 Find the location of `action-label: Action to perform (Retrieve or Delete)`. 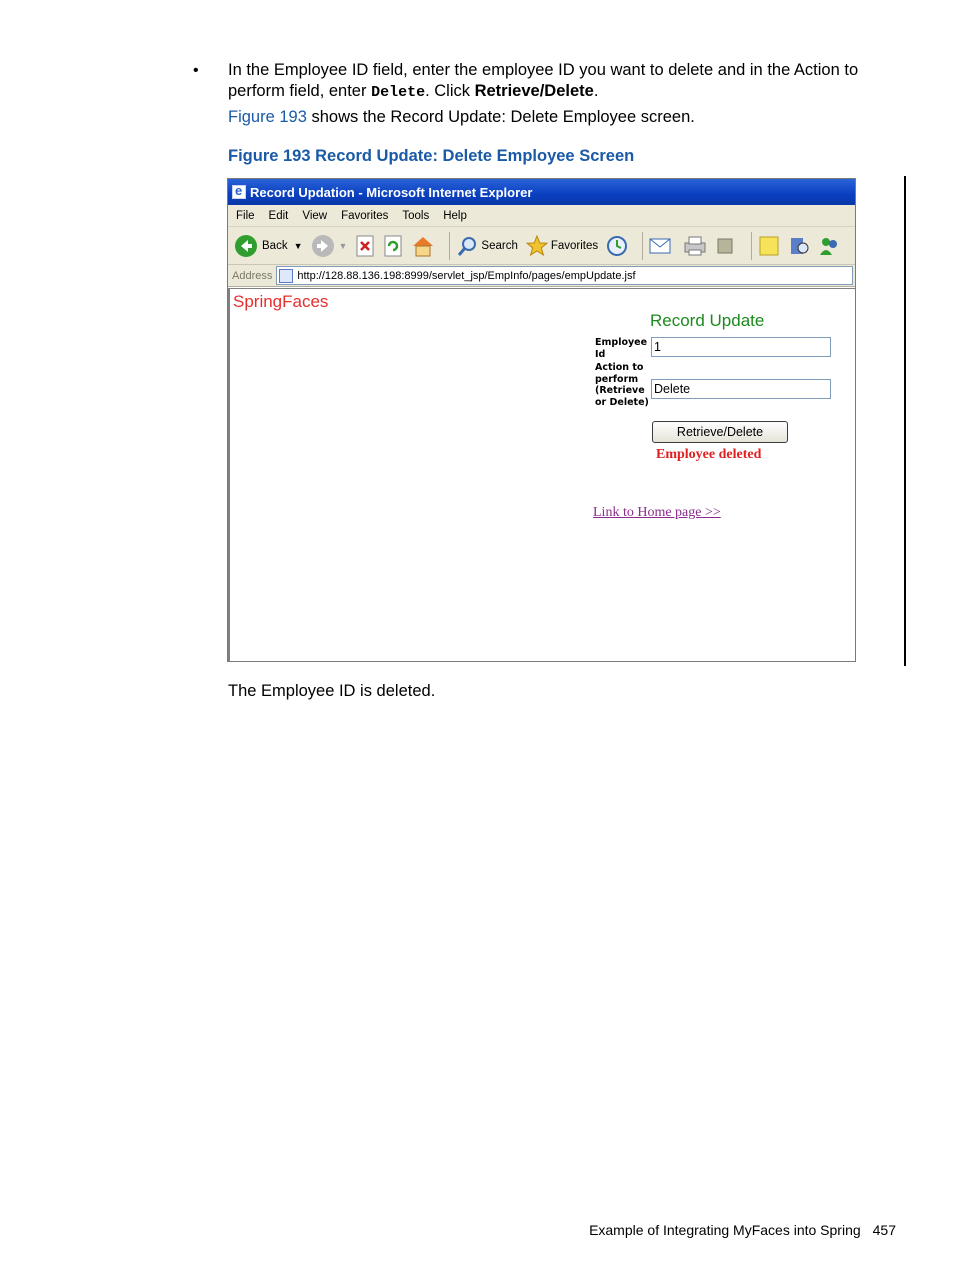

action-label: Action to perform (Retrieve or Delete) is located at coordinates (622, 385).